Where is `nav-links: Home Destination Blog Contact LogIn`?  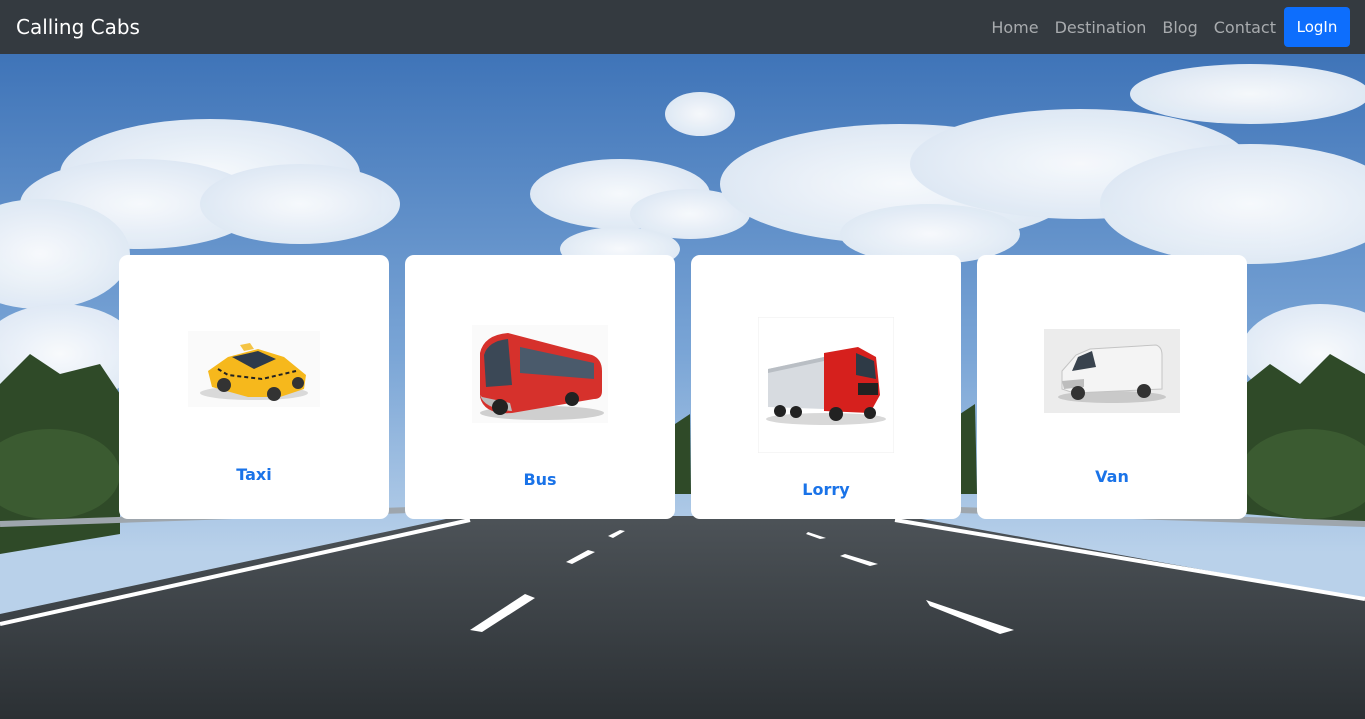 nav-links: Home Destination Blog Contact LogIn is located at coordinates (1162, 27).